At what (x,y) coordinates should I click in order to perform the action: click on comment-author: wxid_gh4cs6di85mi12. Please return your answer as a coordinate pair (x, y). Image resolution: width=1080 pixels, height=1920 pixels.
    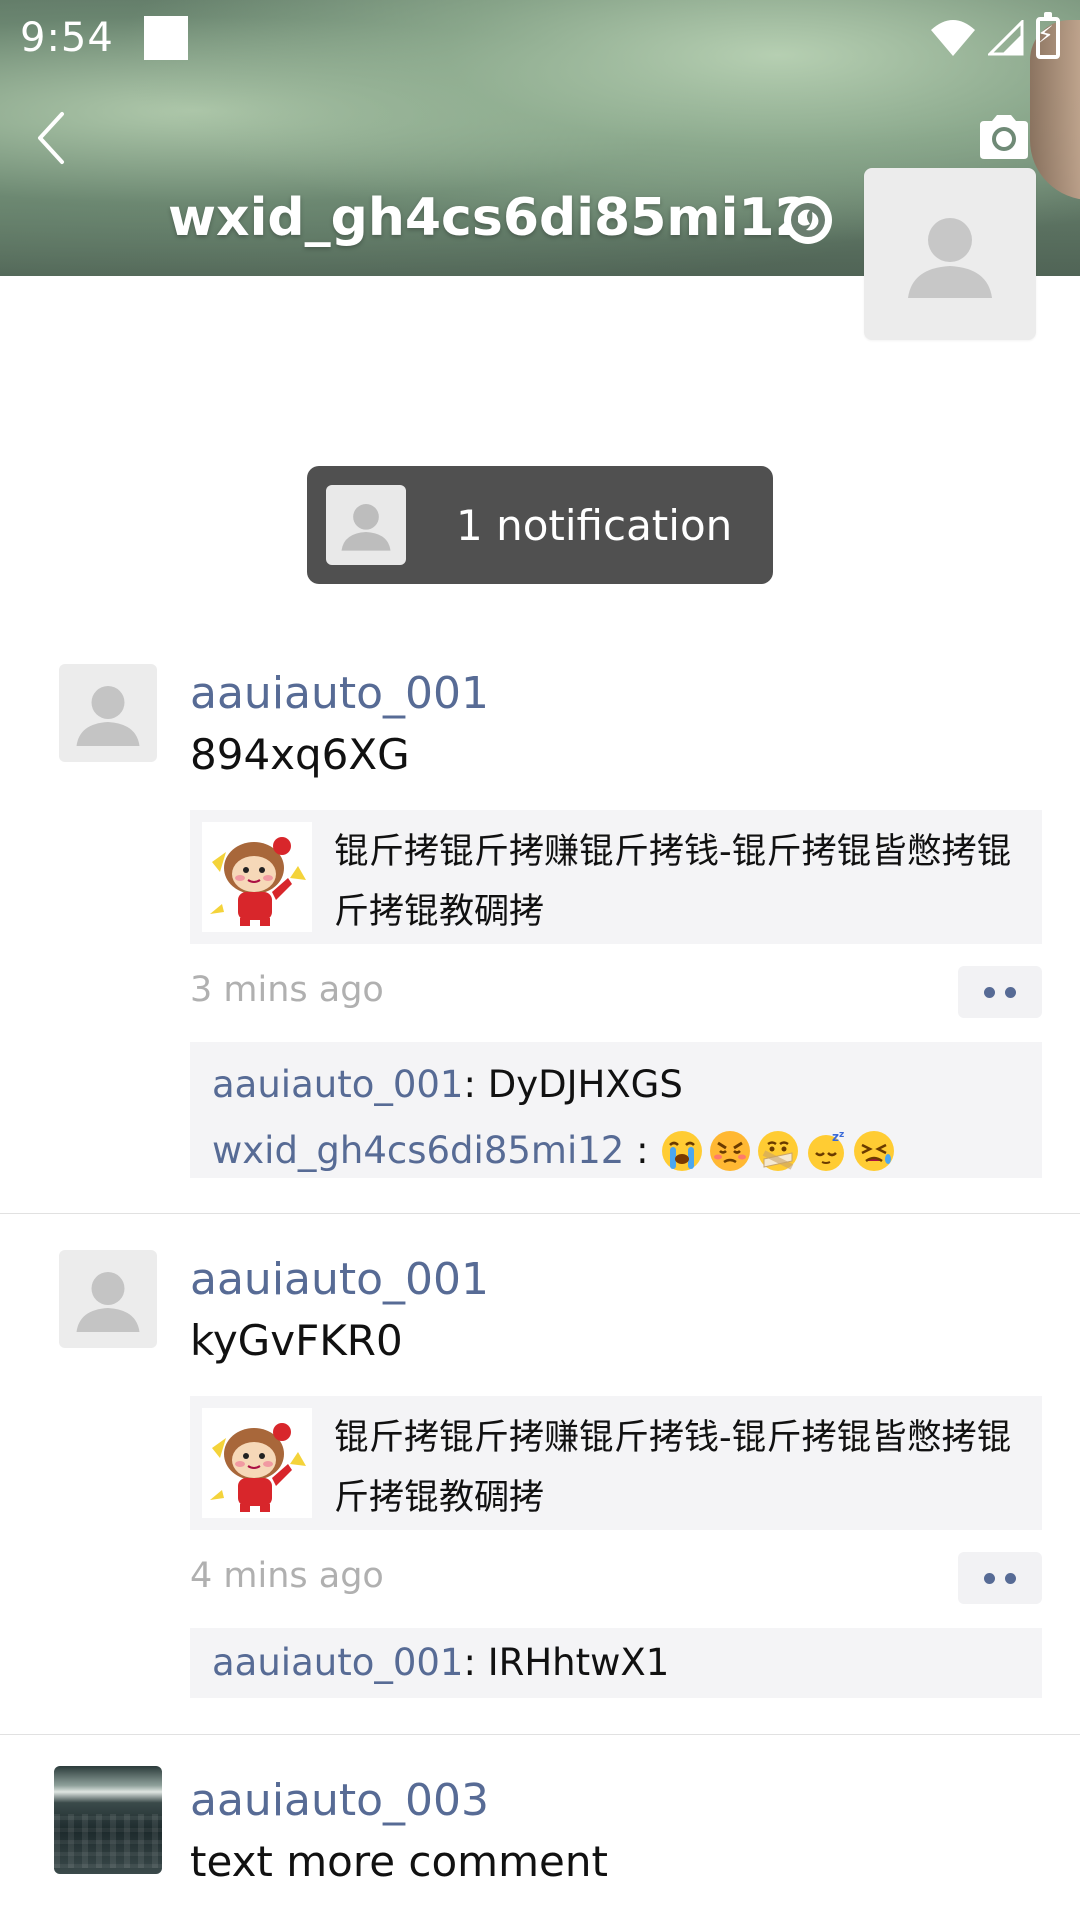
    Looking at the image, I should click on (418, 1150).